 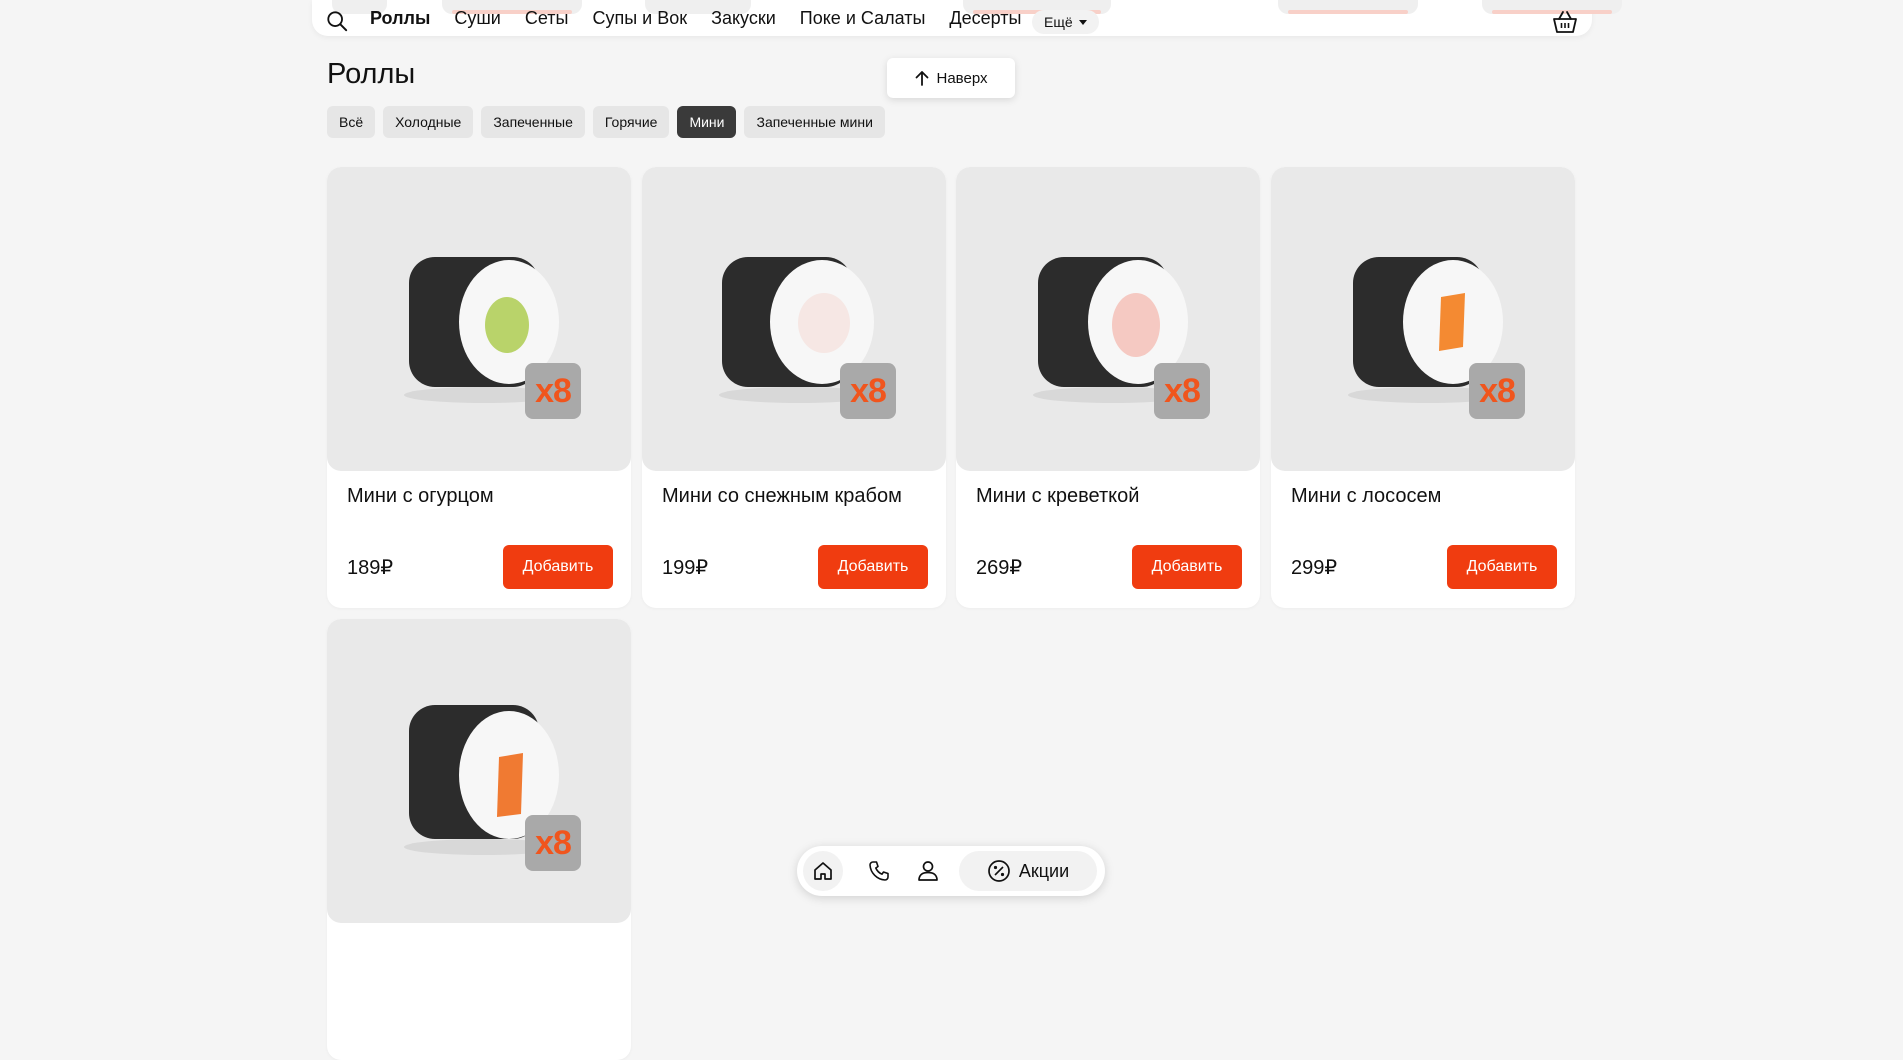 What do you see at coordinates (1565, 22) in the screenshot?
I see `basket-icon` at bounding box center [1565, 22].